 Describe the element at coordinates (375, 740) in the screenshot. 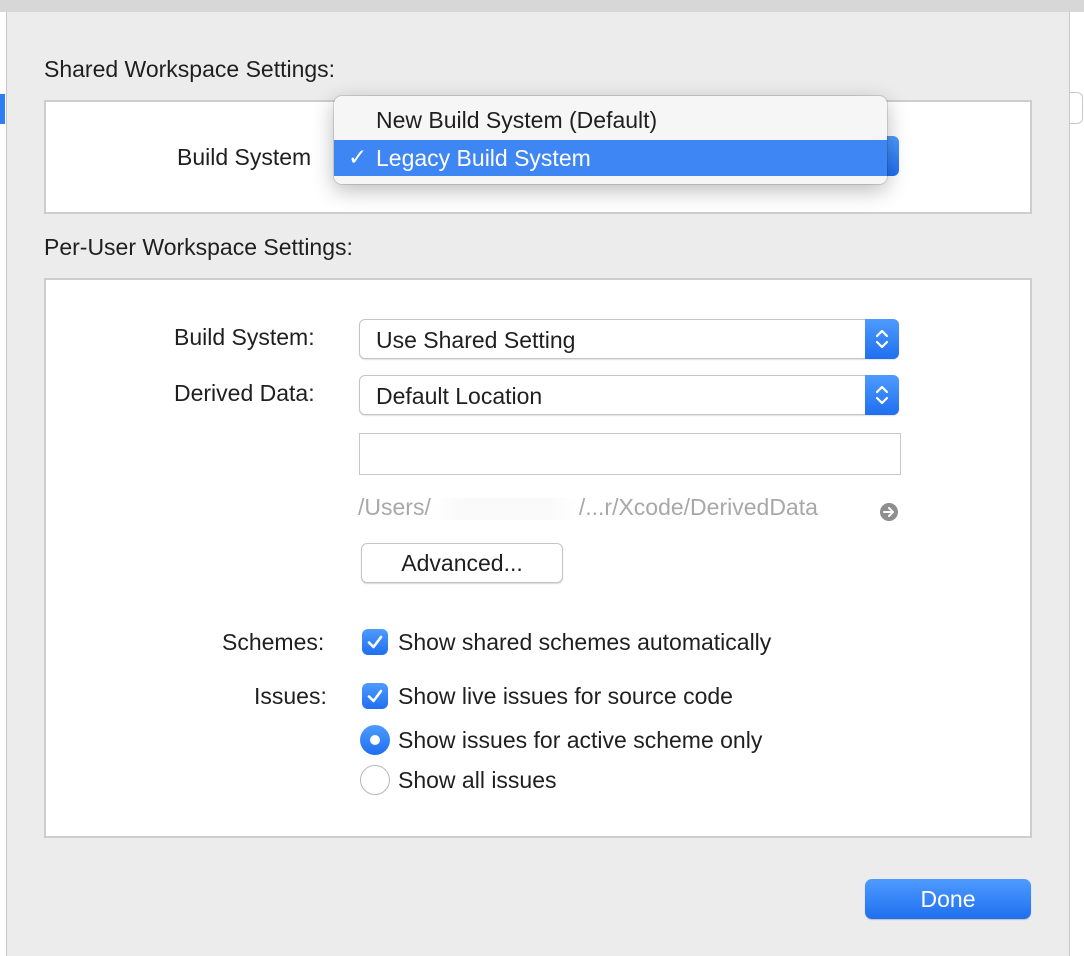

I see `active-scheme-radio` at that location.